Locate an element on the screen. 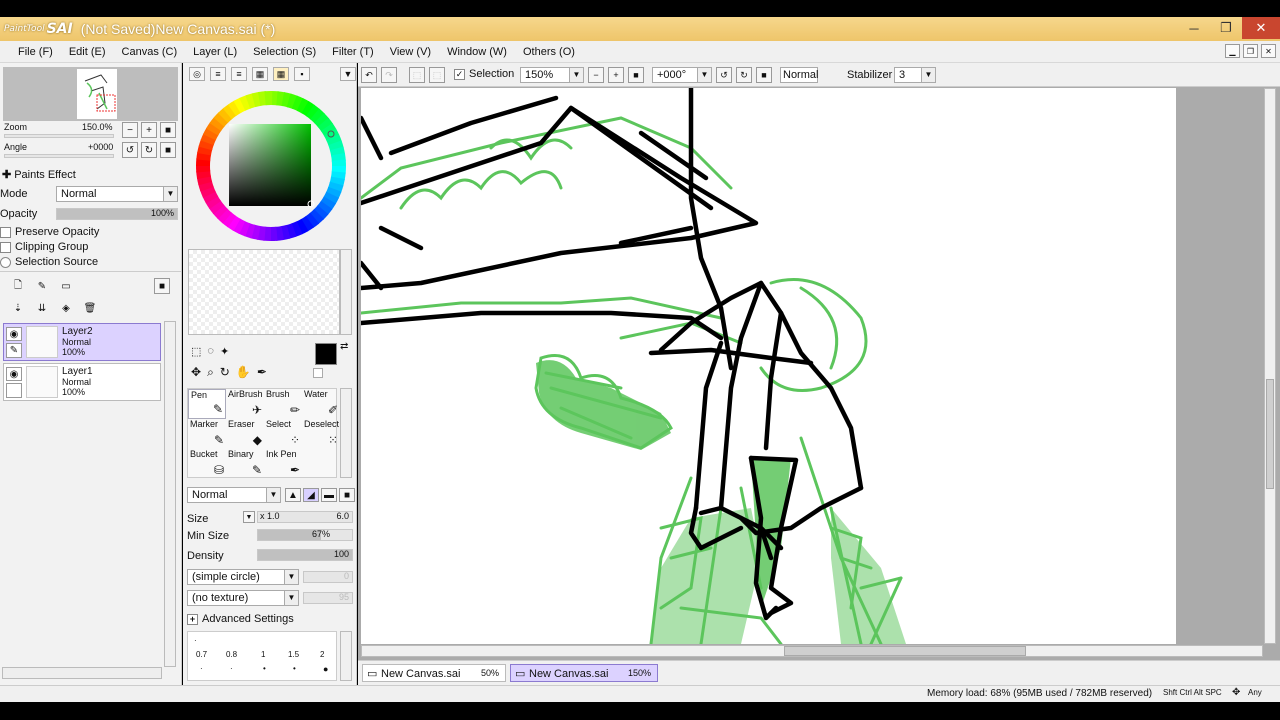 The image size is (1280, 720). canvas-vscrollbar is located at coordinates (1270, 366).